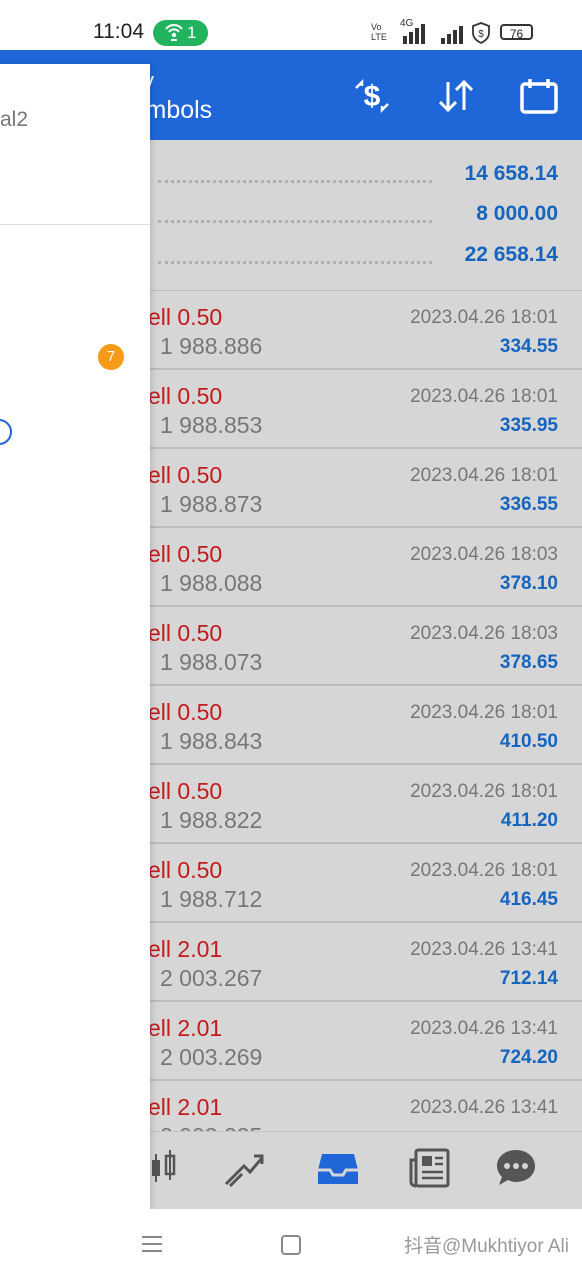  I want to click on bottom-navigation, so click(366, 1170).